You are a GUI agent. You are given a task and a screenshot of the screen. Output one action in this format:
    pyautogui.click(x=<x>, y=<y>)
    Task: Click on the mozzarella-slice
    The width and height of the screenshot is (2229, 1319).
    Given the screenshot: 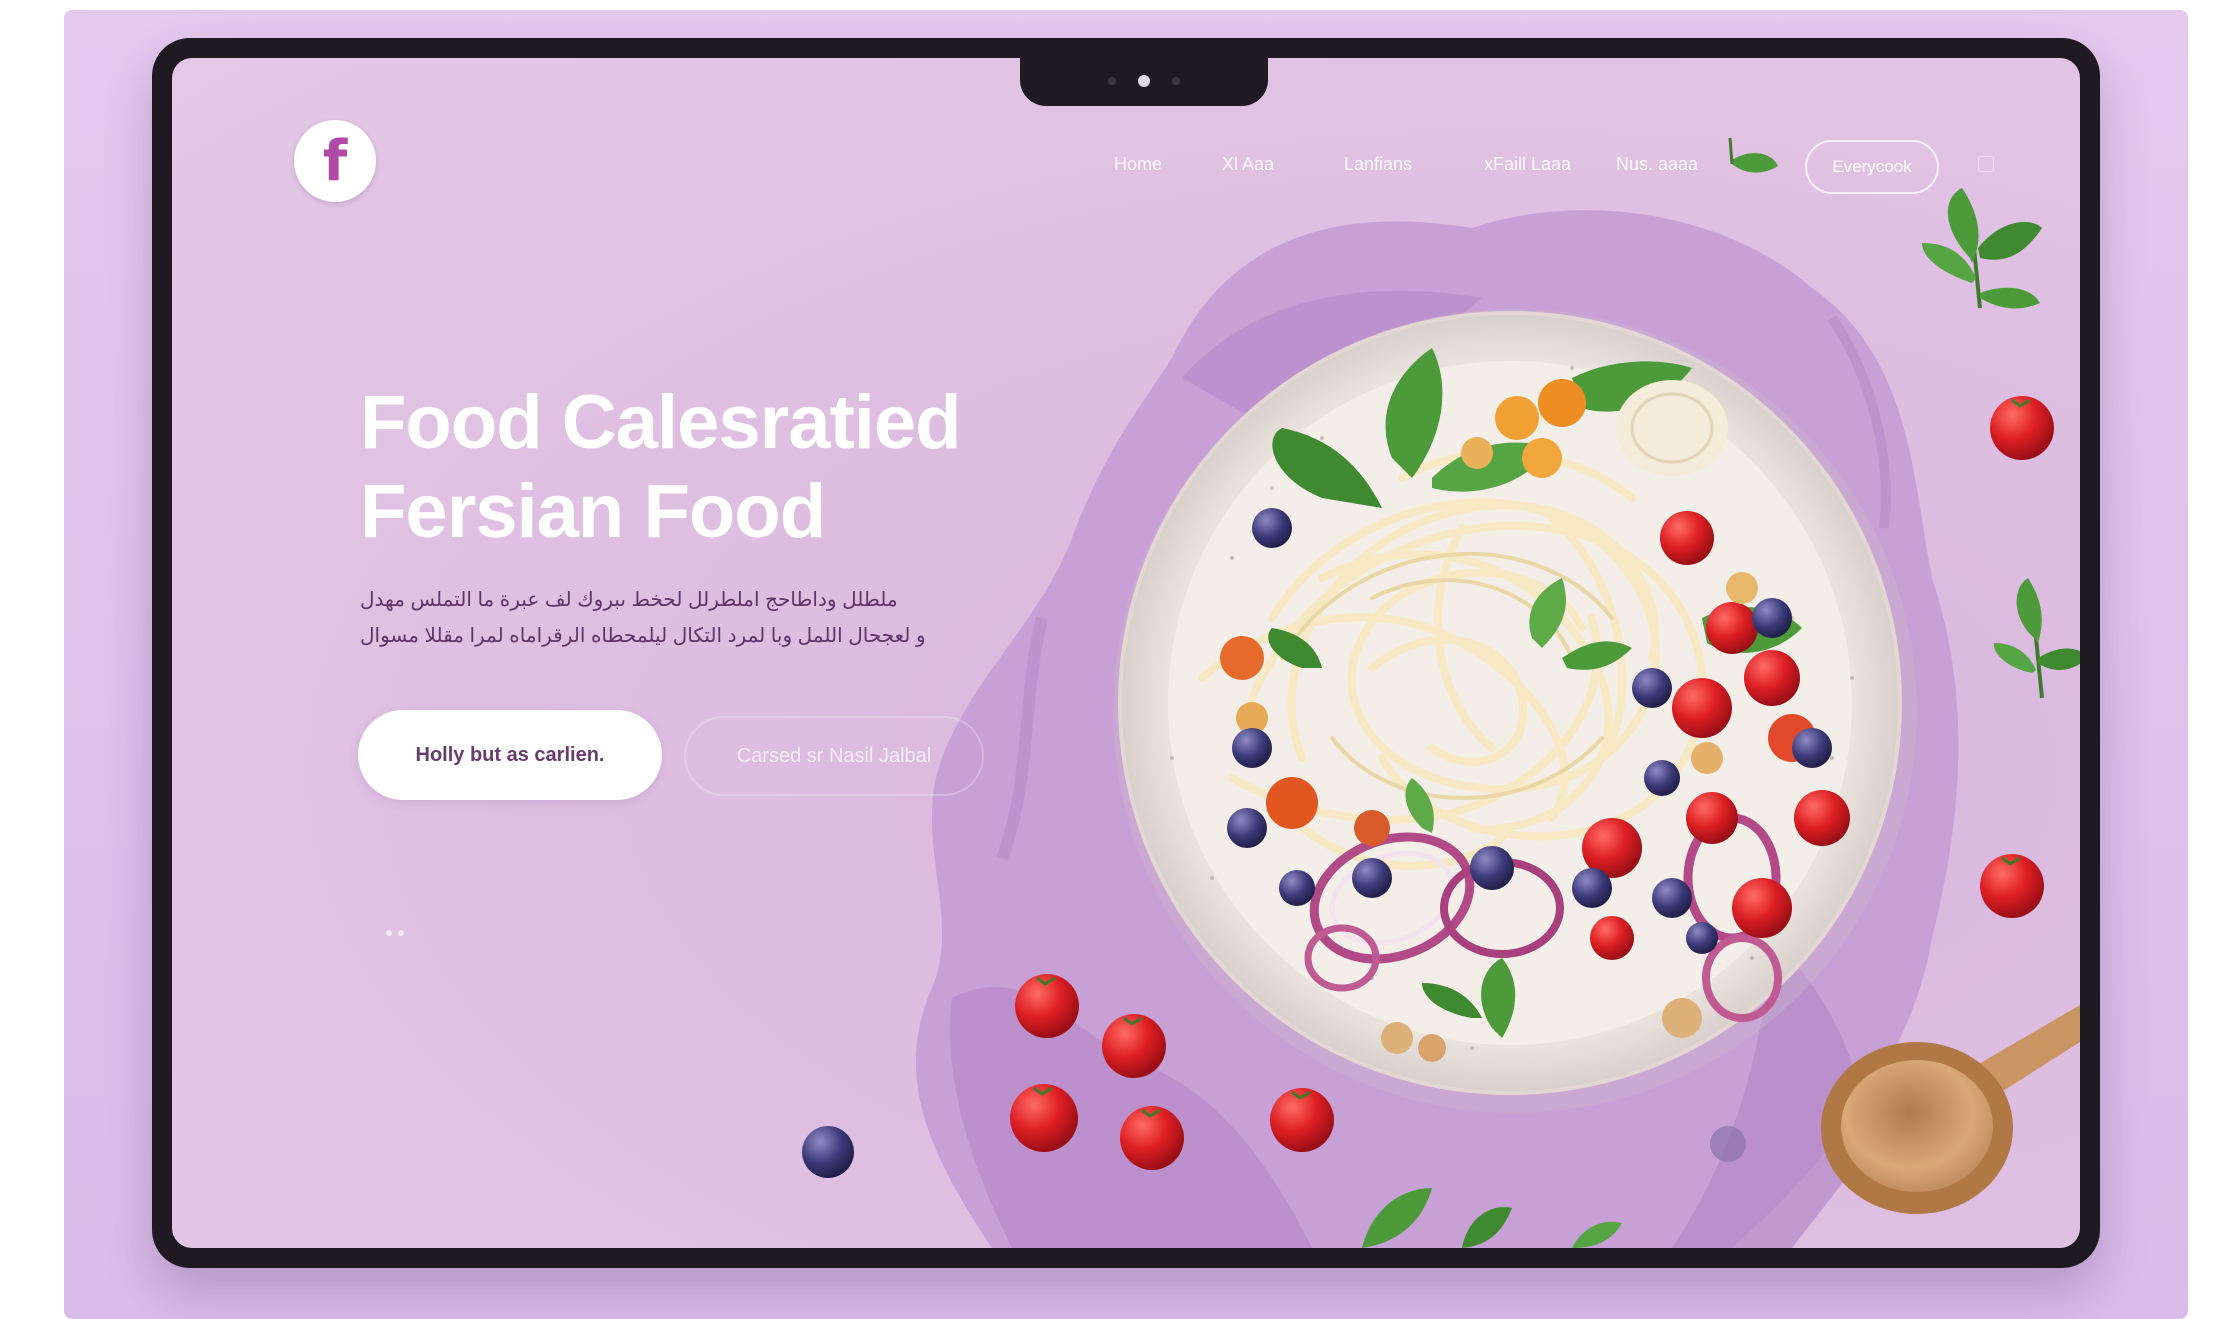 What is the action you would take?
    pyautogui.click(x=1672, y=428)
    